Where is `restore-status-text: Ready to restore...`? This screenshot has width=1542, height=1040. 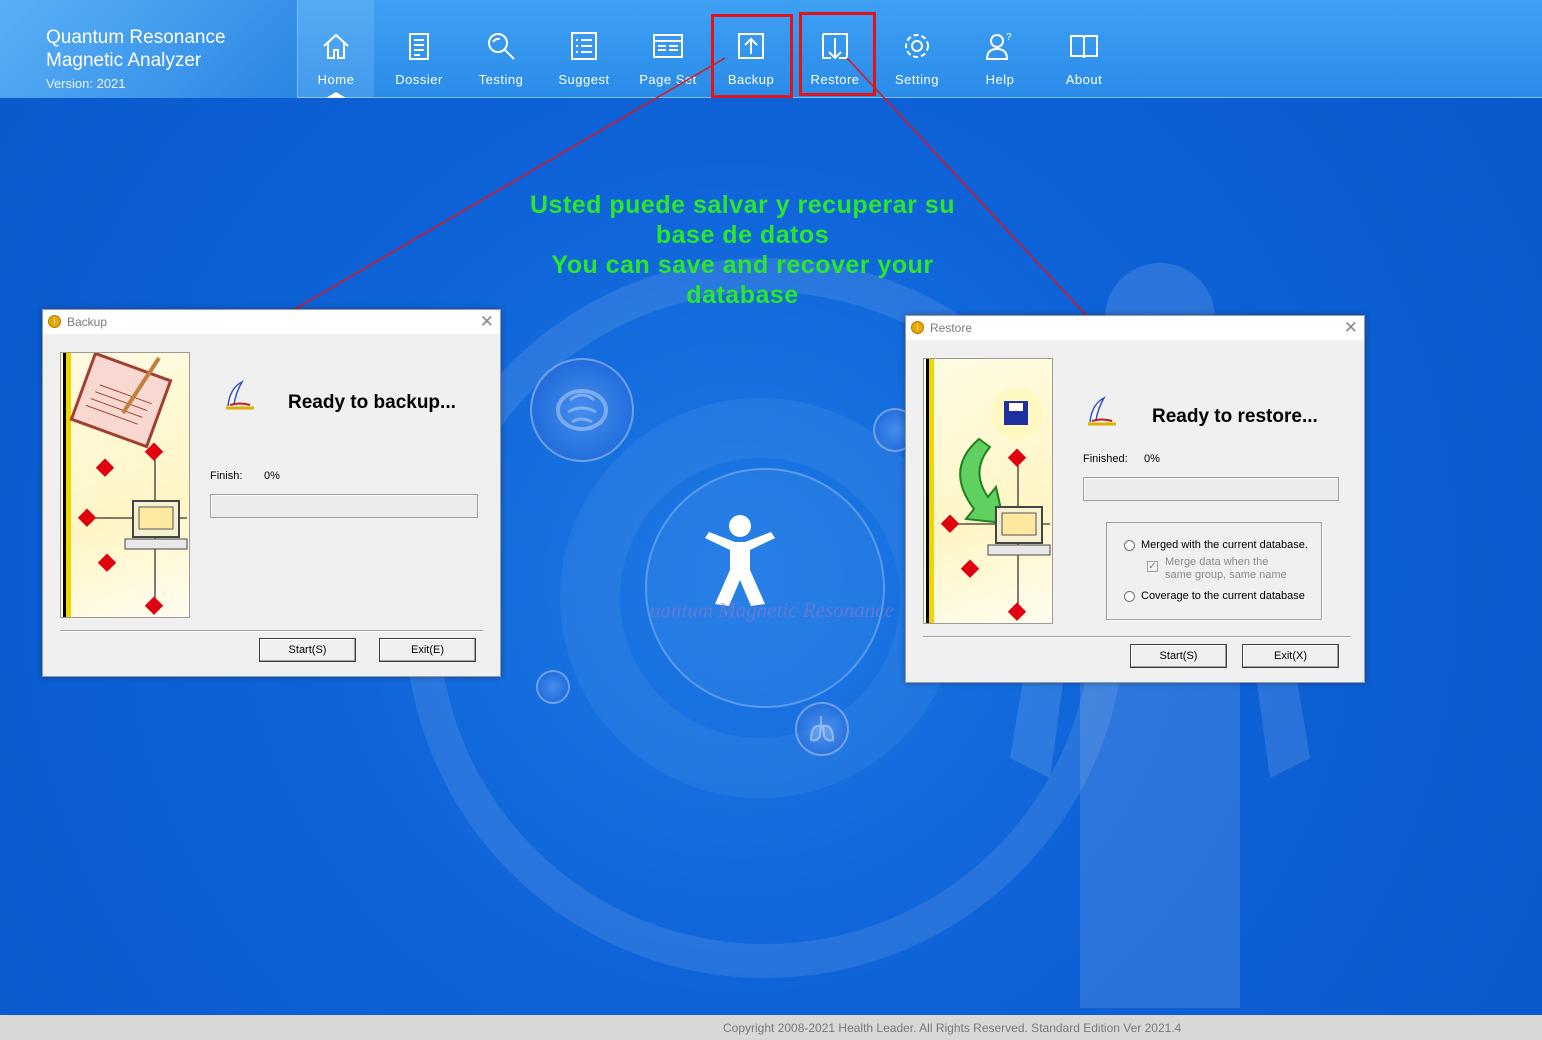 restore-status-text: Ready to restore... is located at coordinates (1235, 416).